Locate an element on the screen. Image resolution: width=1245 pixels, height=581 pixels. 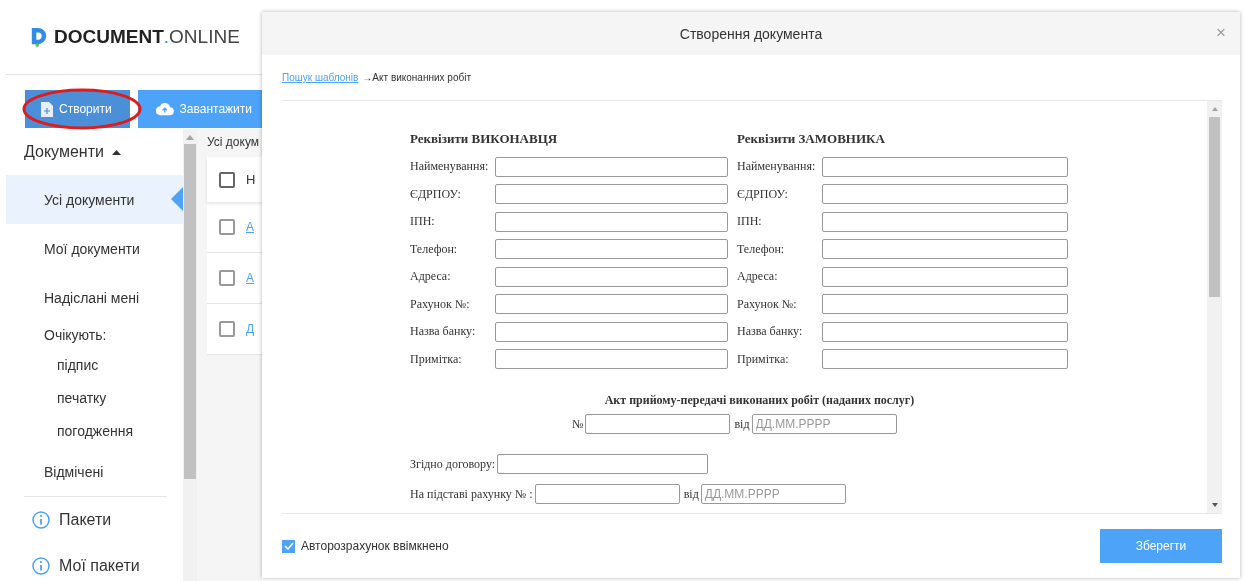
act-title: Акт прийому-передачі виконаних робіт (наданих послуг) is located at coordinates (759, 401).